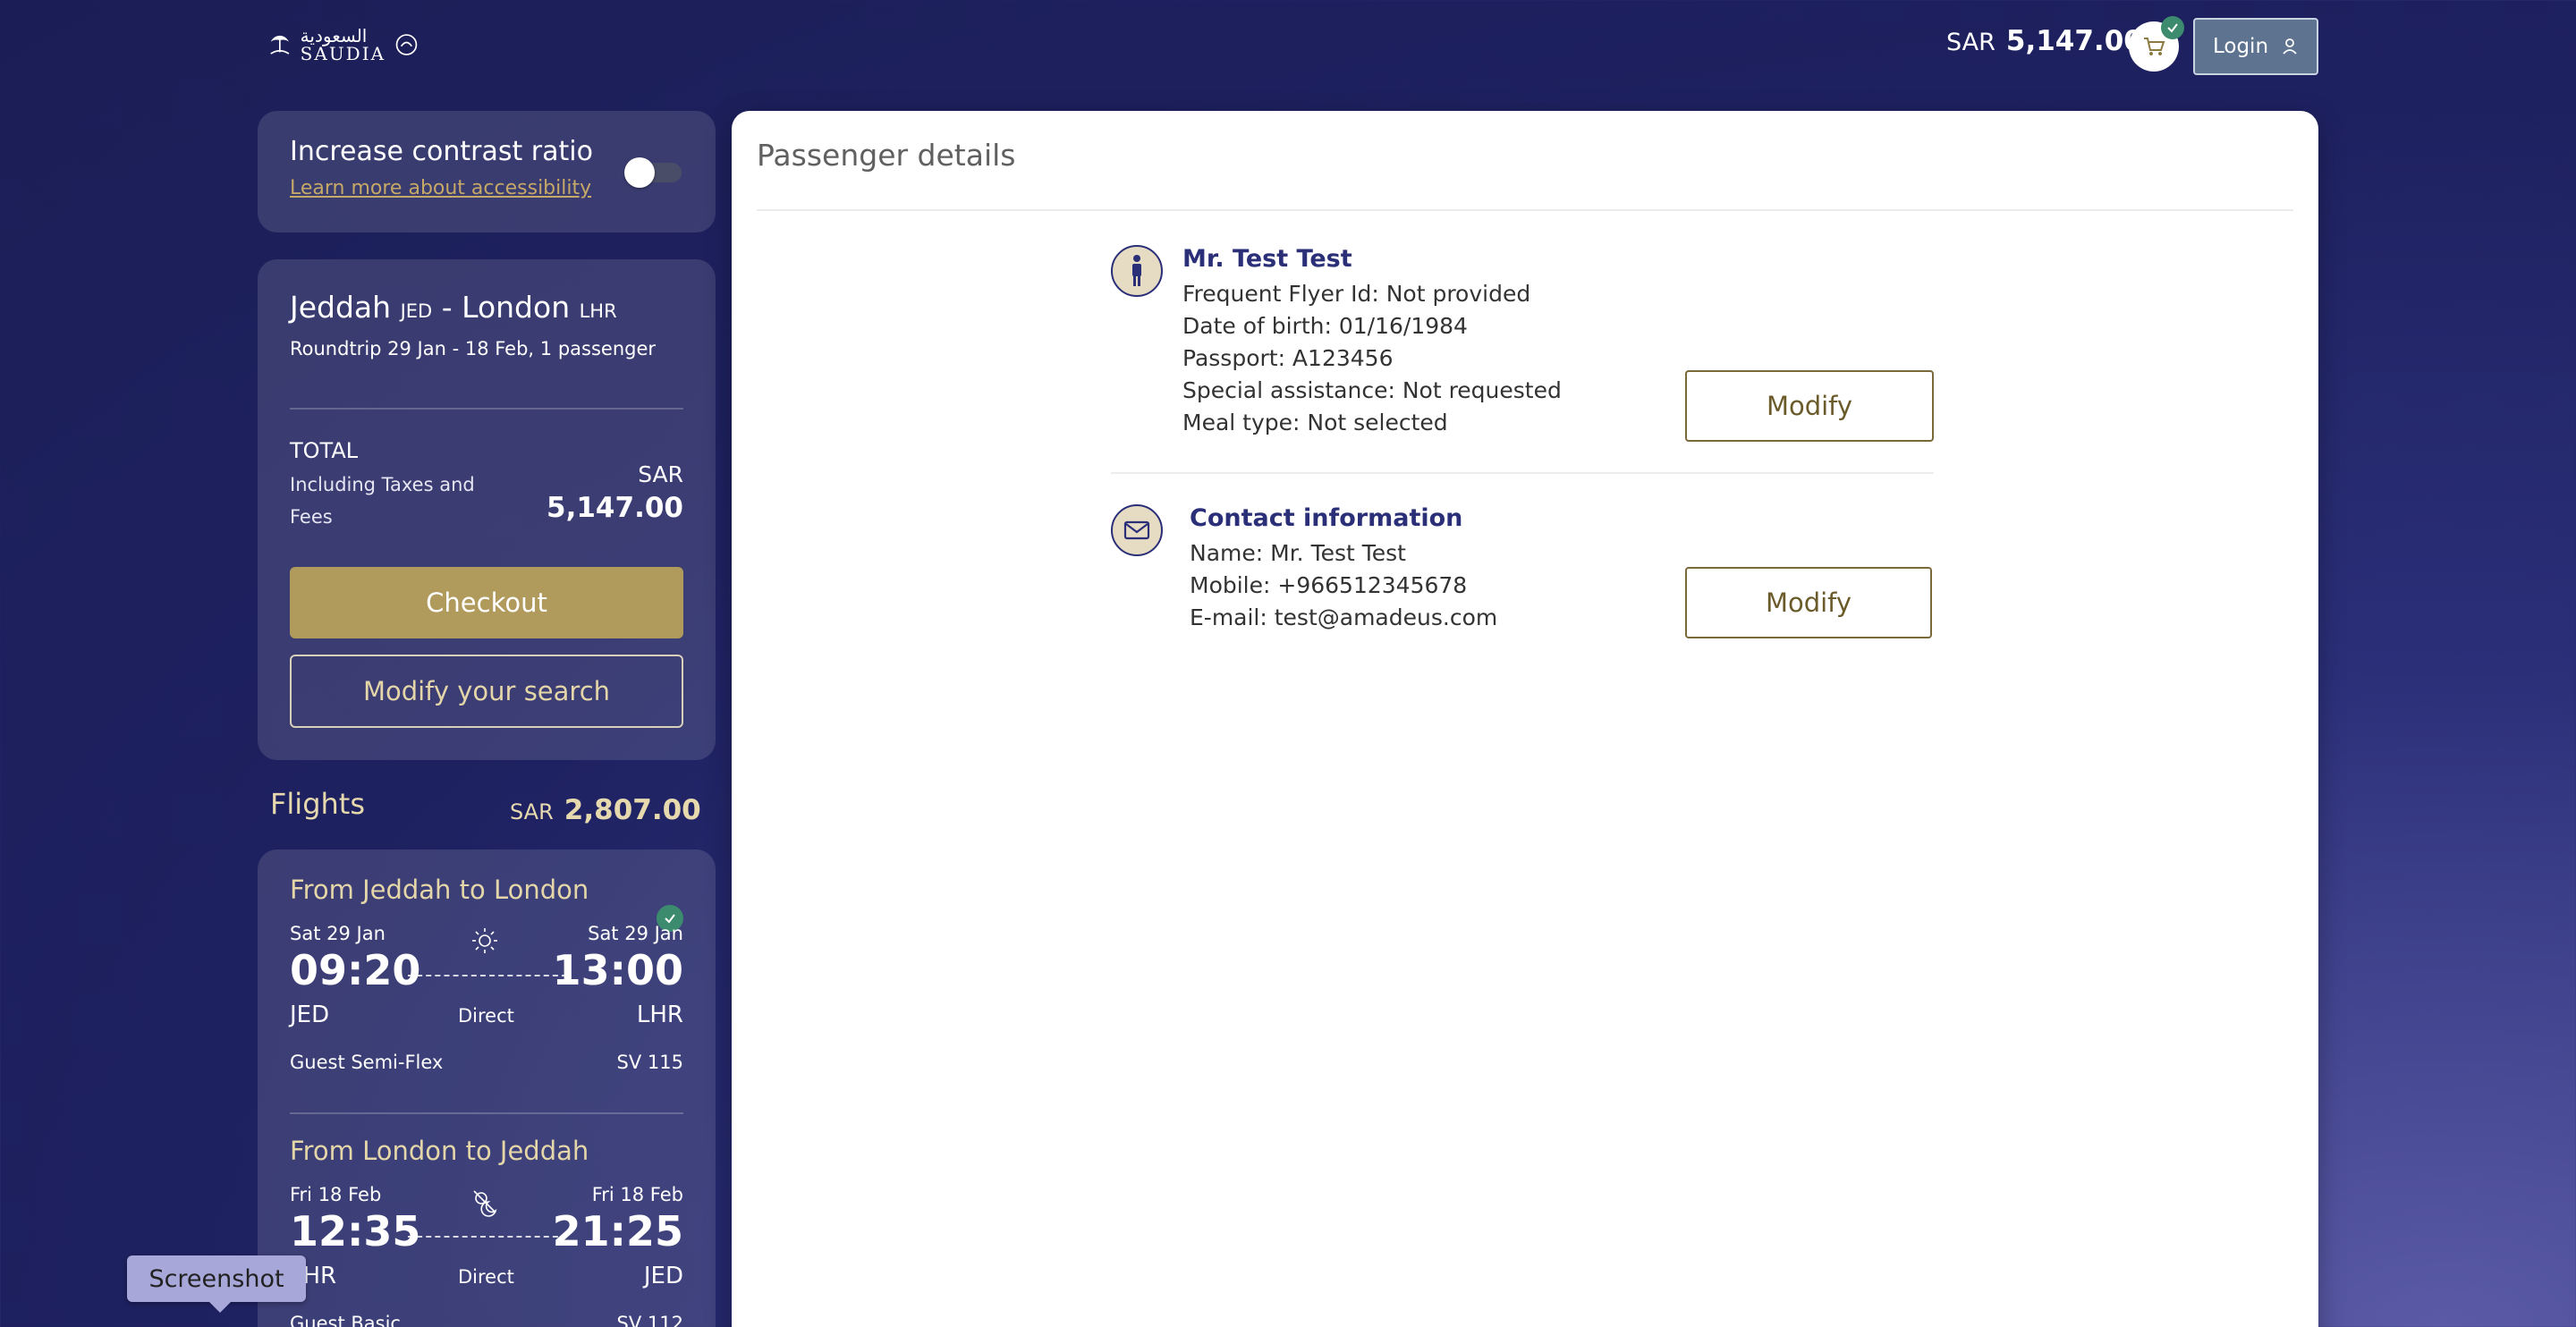  I want to click on contact-title: Contact information, so click(1326, 518).